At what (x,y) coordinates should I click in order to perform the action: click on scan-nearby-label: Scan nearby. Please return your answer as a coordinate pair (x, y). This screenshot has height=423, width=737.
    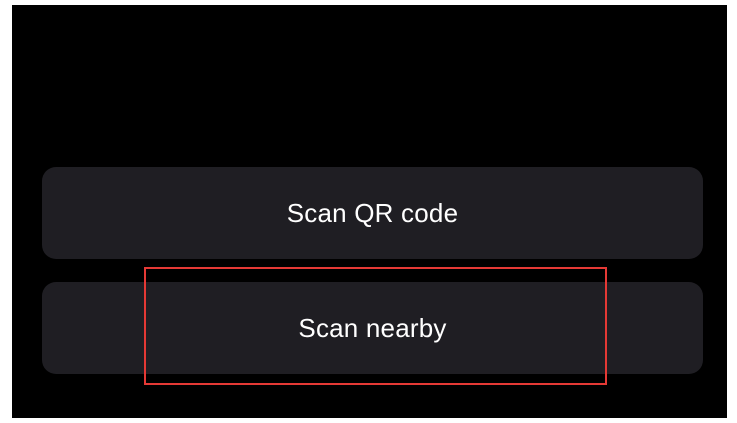
    Looking at the image, I should click on (372, 327).